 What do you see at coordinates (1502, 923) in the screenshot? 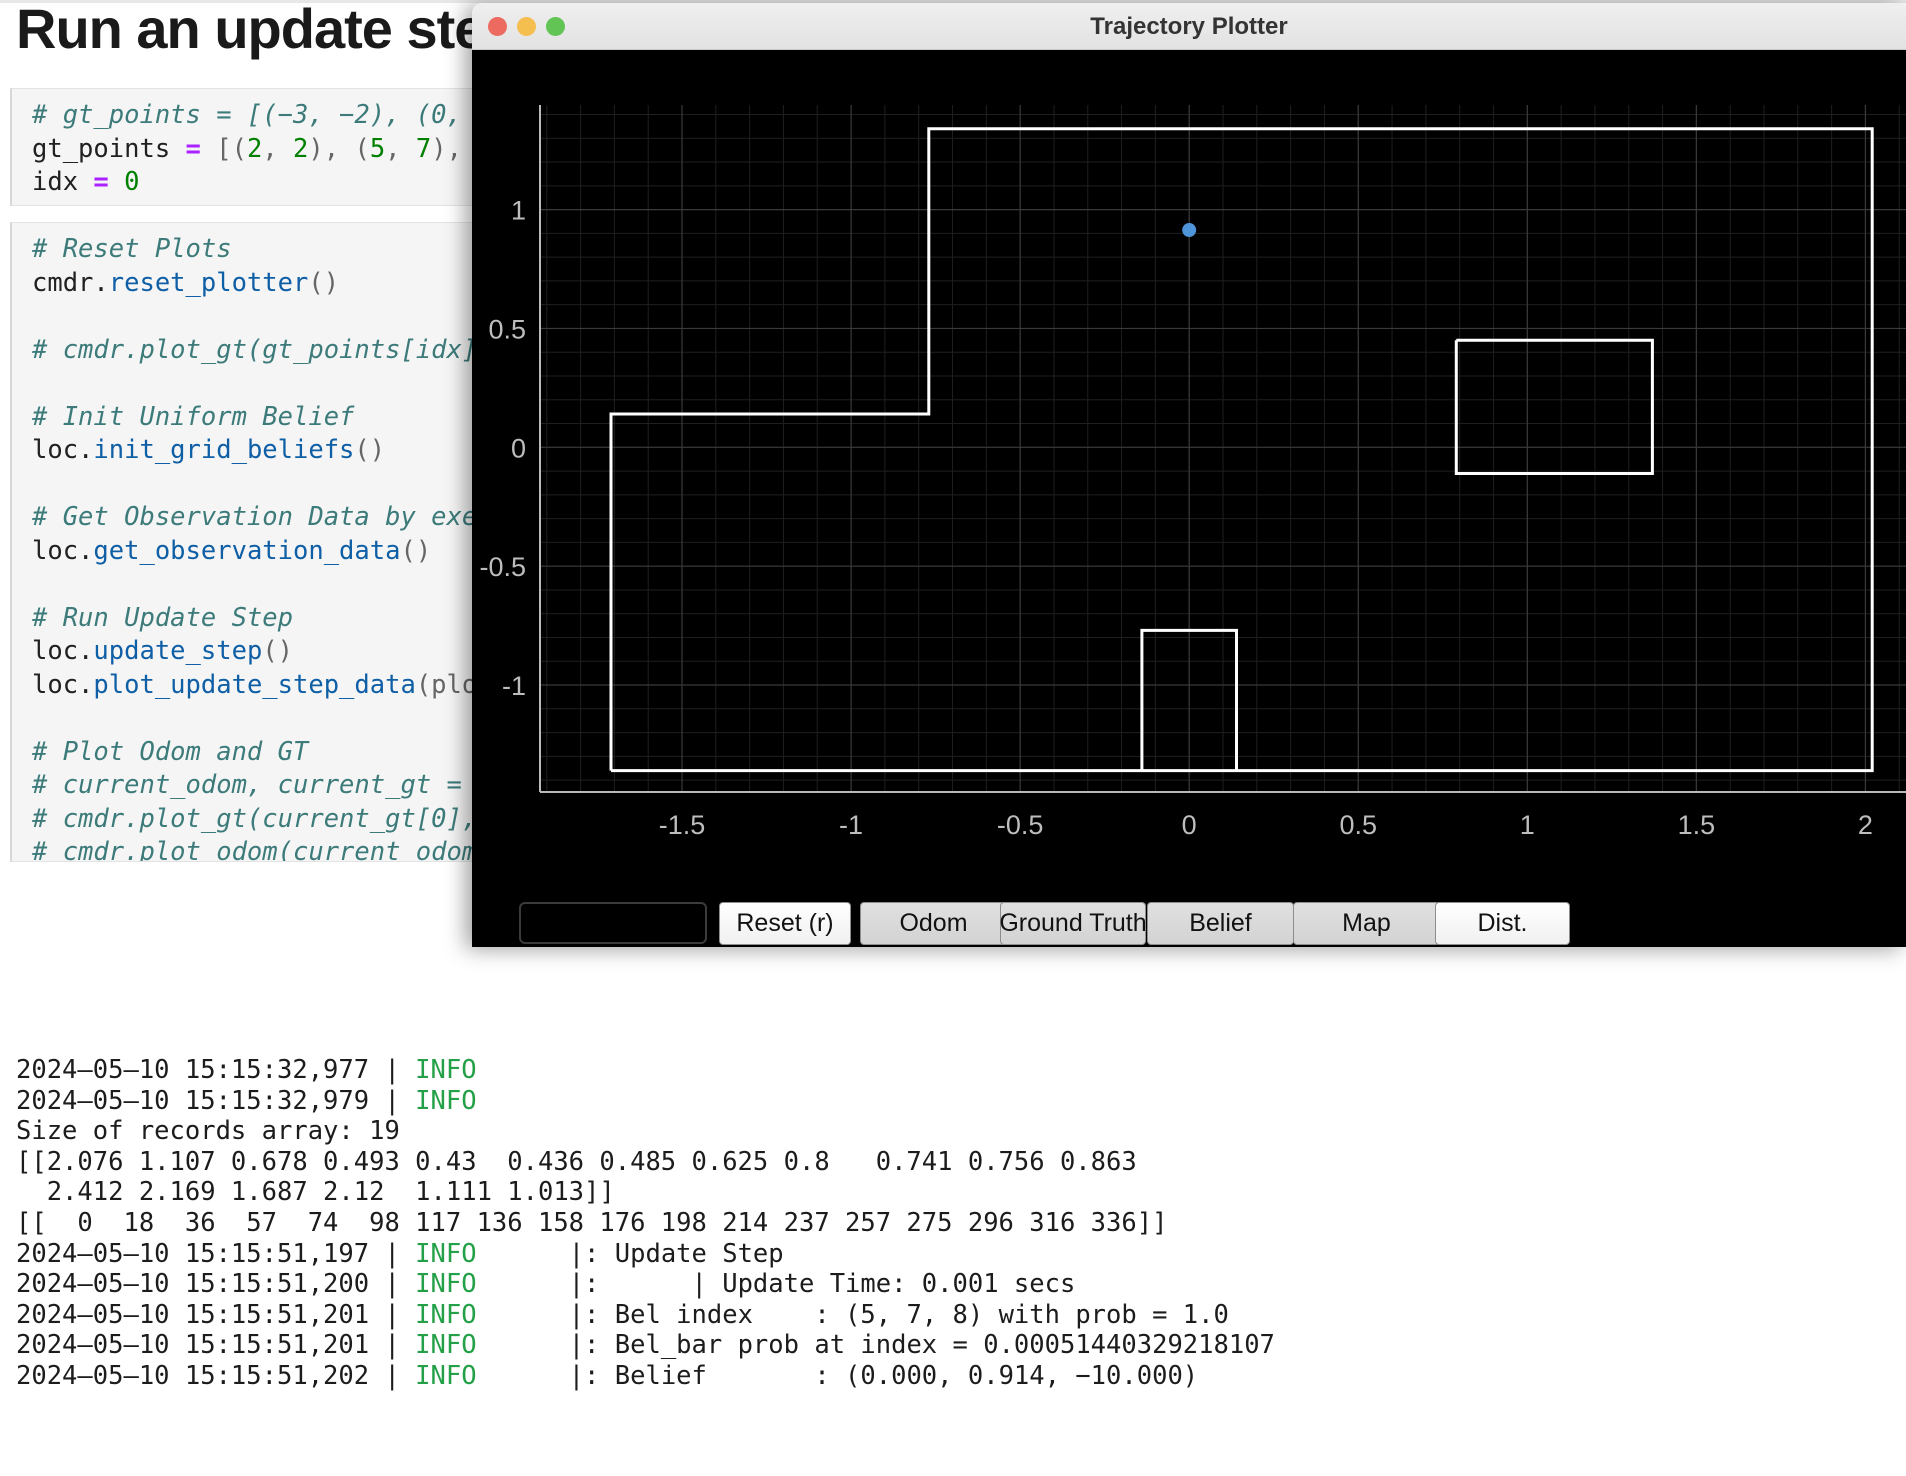
I see `toolbar-button-dist: Dist.` at bounding box center [1502, 923].